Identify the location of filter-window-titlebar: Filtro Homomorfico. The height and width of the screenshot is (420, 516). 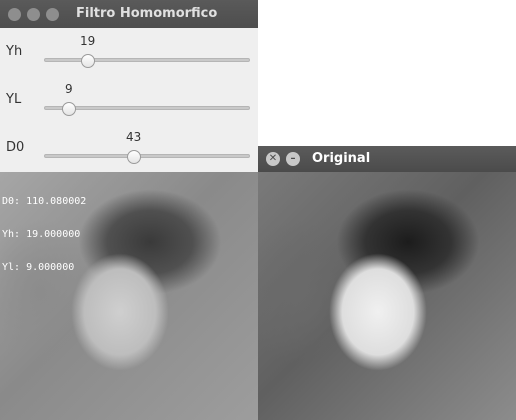
(129, 14).